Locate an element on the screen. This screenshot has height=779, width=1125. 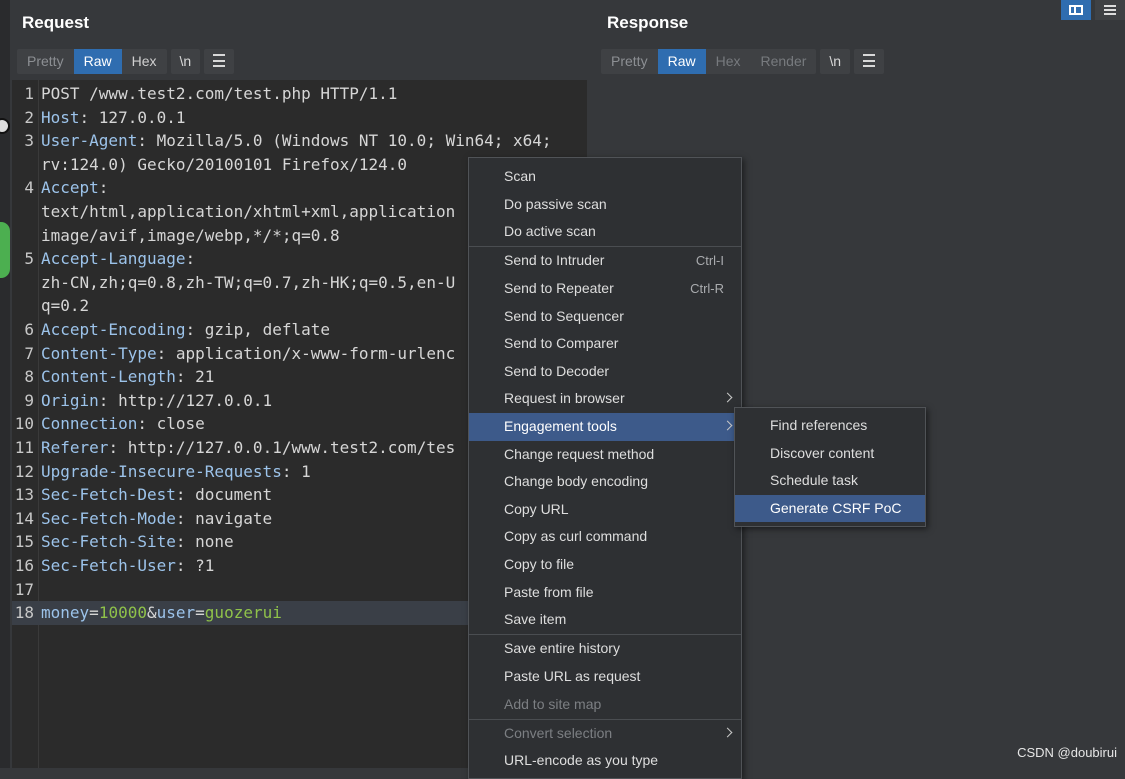
menu-item-paste-url-as-request: Paste URL as request is located at coordinates (605, 677).